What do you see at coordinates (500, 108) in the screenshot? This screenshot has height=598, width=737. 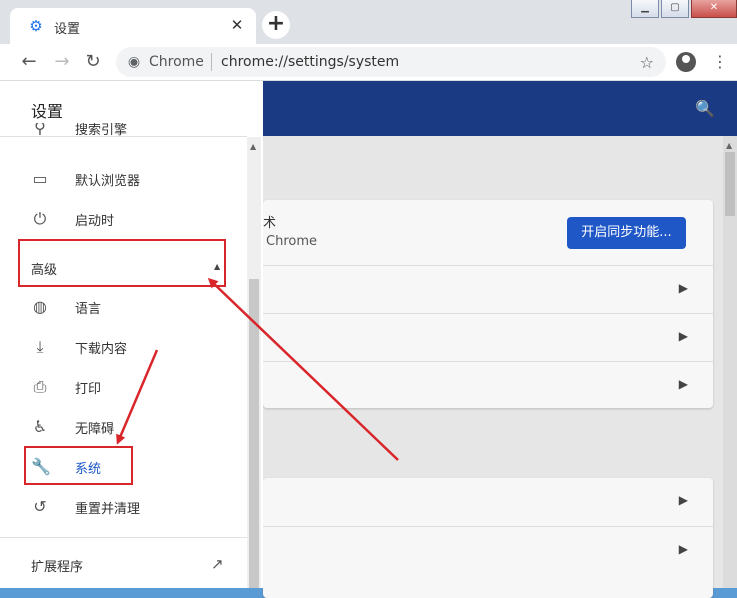 I see `settings-header: 🔍` at bounding box center [500, 108].